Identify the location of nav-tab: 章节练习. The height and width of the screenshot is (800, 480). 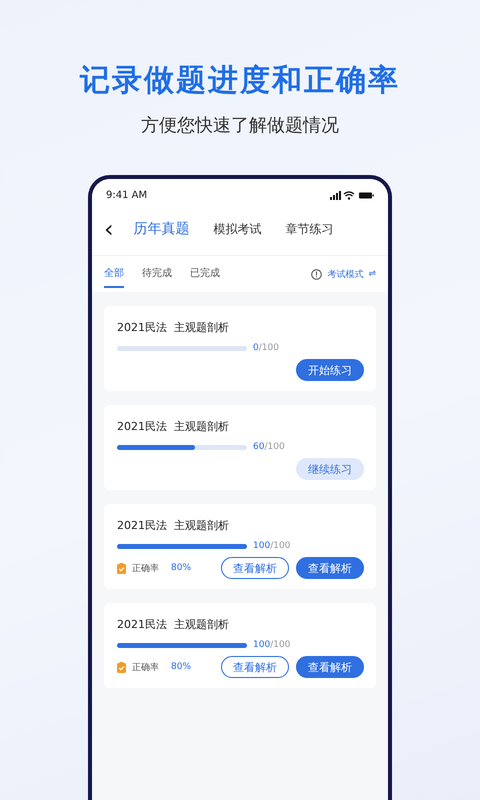
(310, 229).